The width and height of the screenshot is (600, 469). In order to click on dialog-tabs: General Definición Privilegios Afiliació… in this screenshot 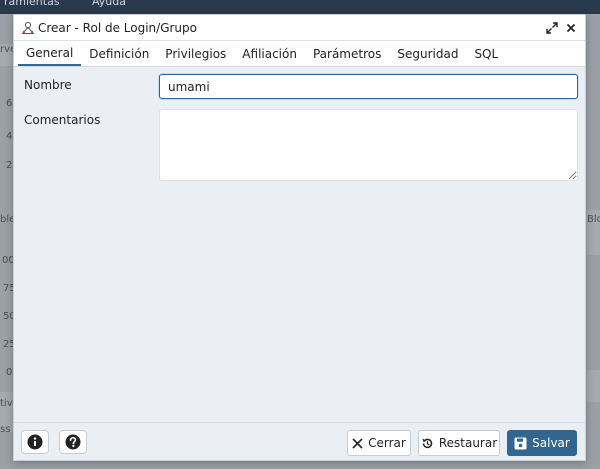, I will do `click(299, 54)`.